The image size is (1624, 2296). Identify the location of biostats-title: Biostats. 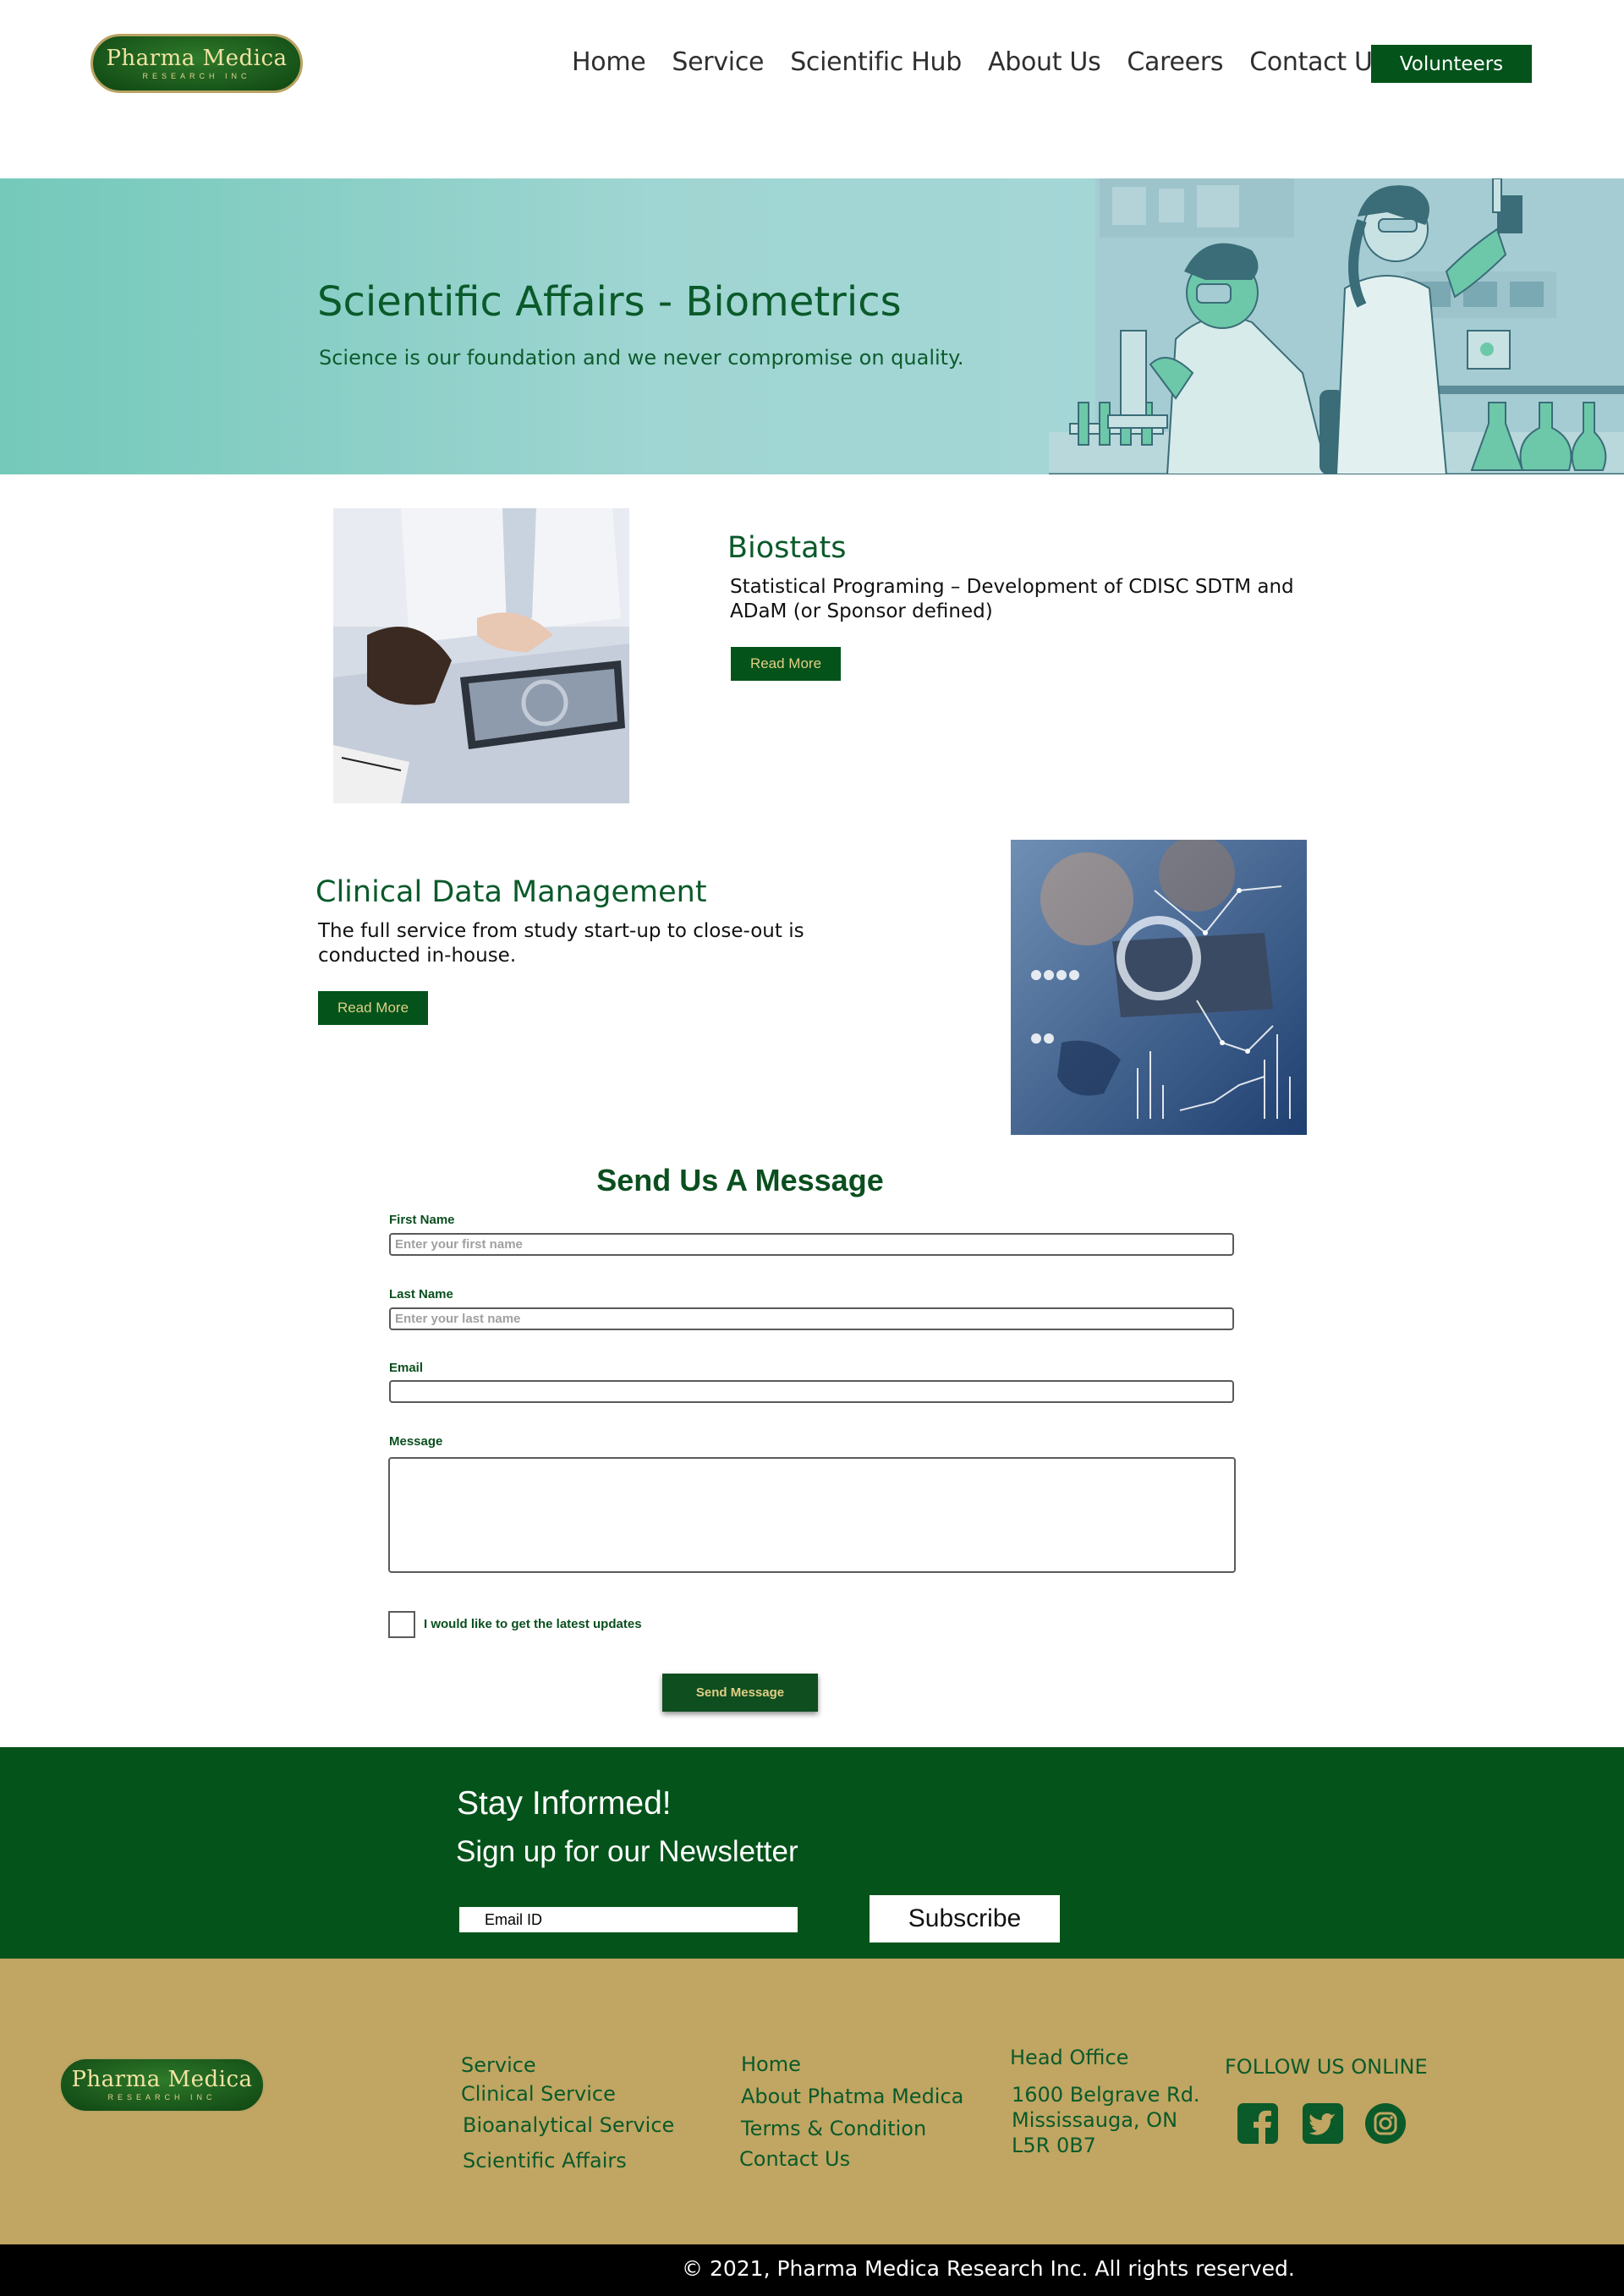
(787, 548).